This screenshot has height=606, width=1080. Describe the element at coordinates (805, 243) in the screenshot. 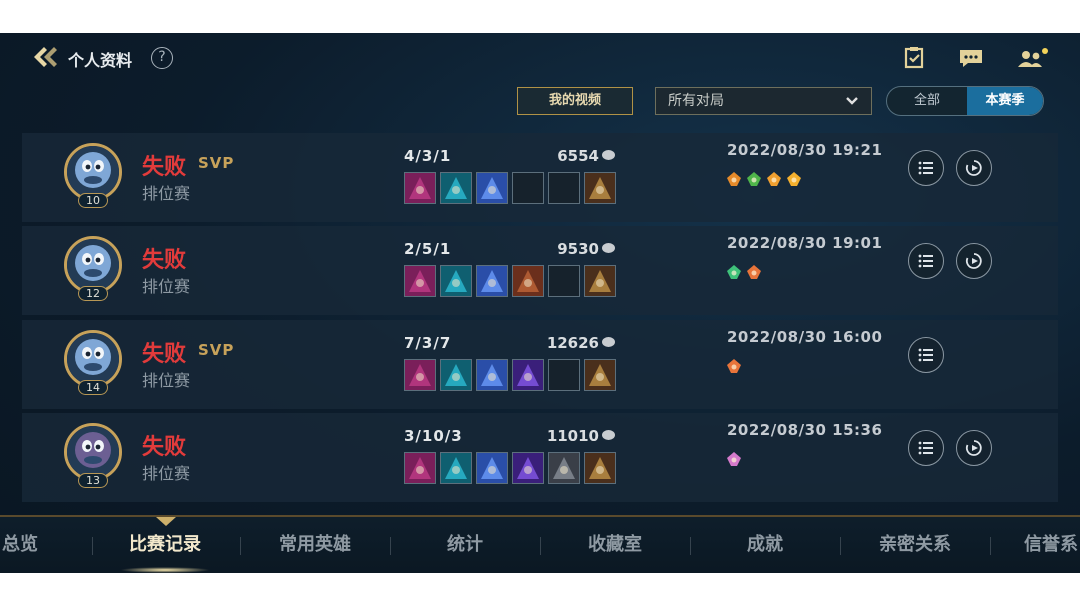

I see `match-datetime: 2022/08/30 19:01` at that location.